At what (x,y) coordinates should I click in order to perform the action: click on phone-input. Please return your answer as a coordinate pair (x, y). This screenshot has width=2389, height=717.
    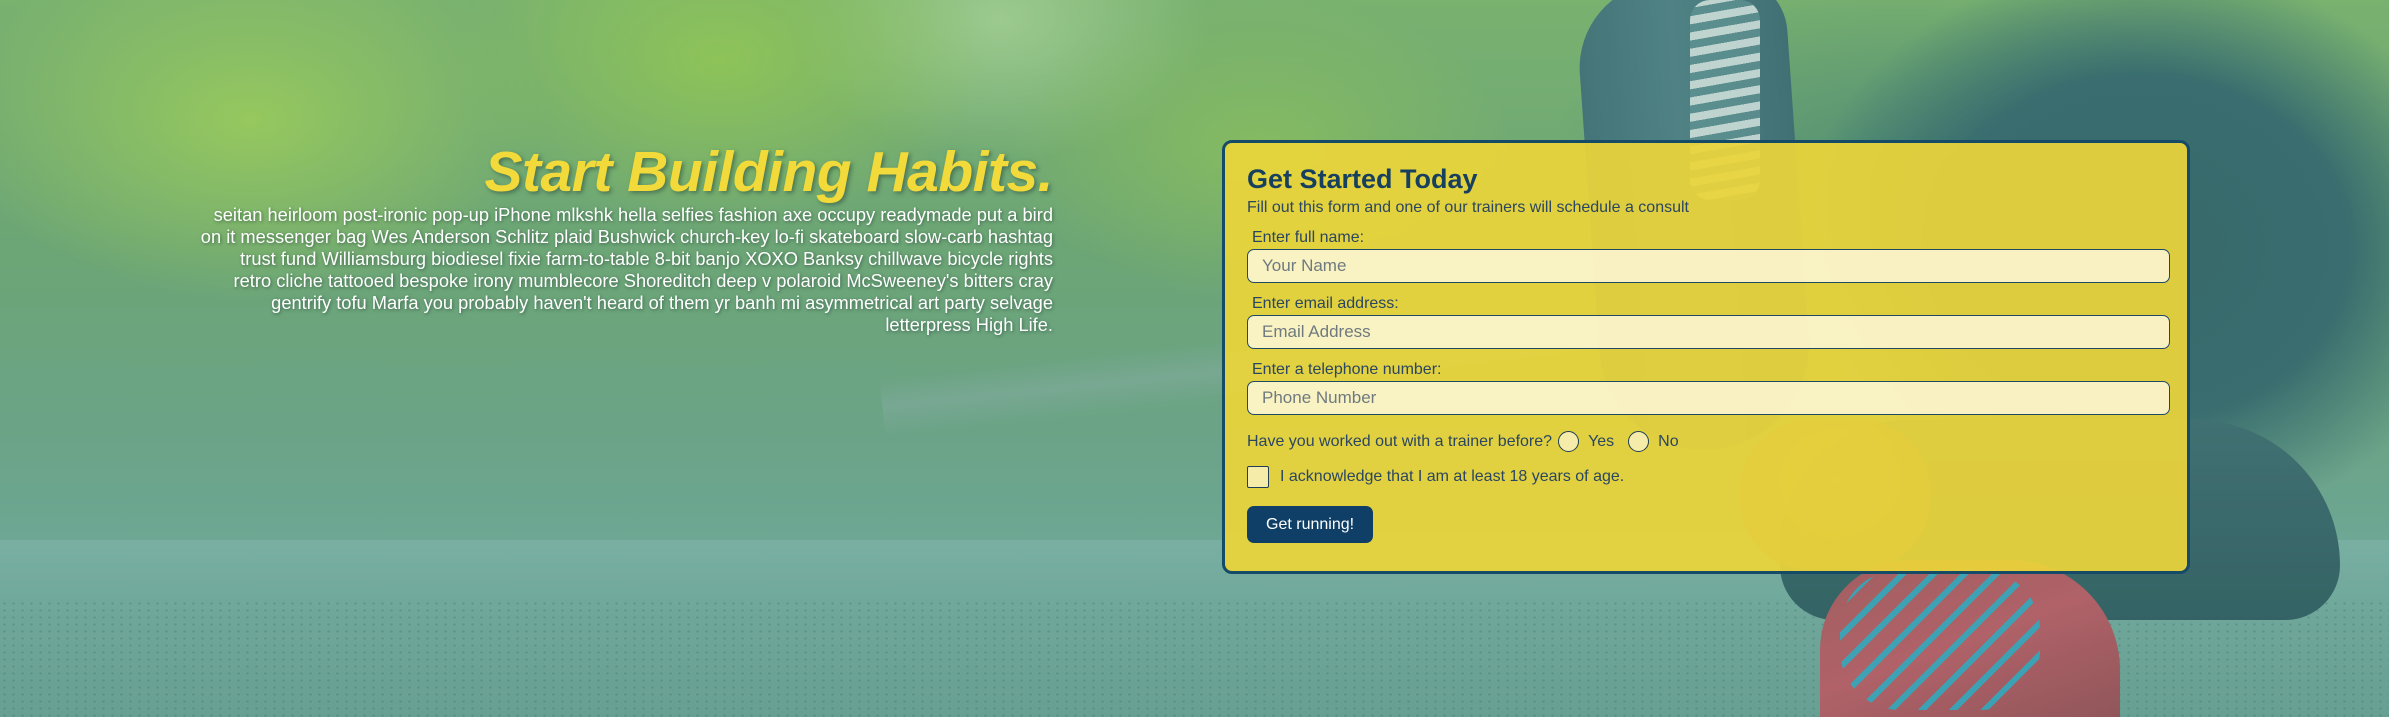
    Looking at the image, I should click on (1708, 398).